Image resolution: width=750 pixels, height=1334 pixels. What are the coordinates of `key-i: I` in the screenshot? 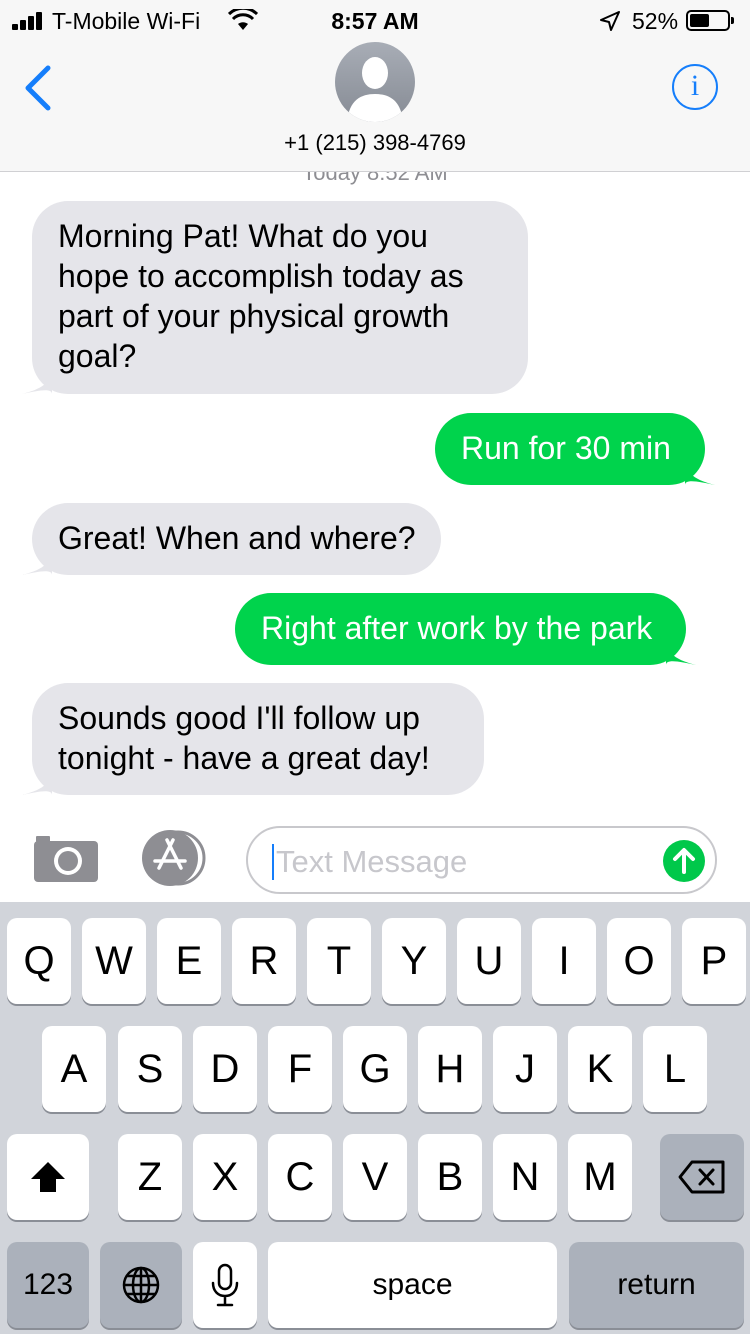 It's located at (564, 961).